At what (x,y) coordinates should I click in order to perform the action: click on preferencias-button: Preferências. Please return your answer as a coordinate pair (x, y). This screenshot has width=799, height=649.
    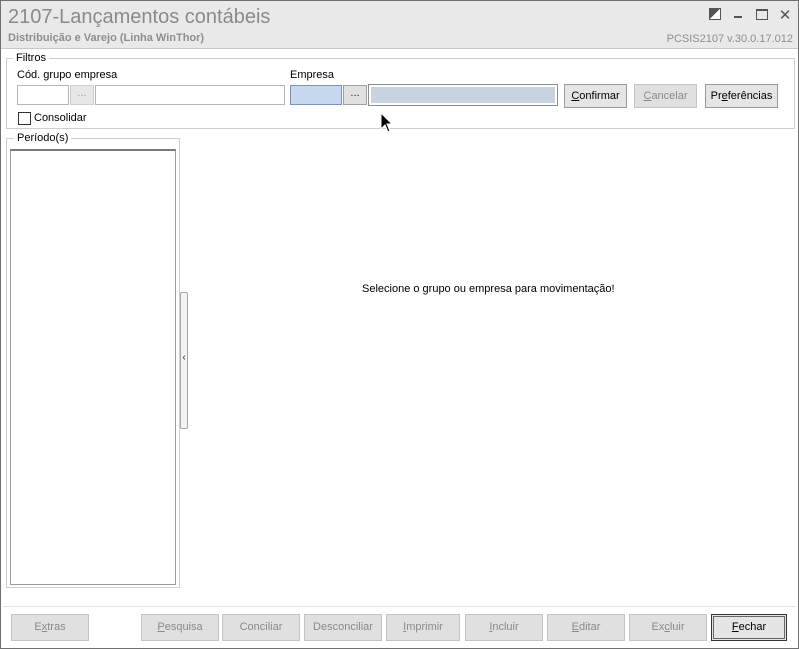
    Looking at the image, I should click on (741, 96).